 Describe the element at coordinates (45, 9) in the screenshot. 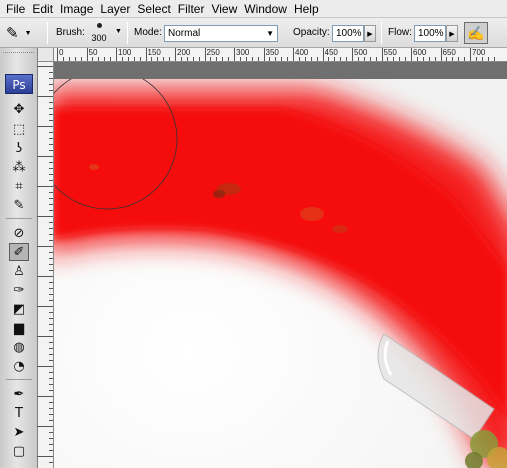

I see `menu-edit: Edit` at that location.